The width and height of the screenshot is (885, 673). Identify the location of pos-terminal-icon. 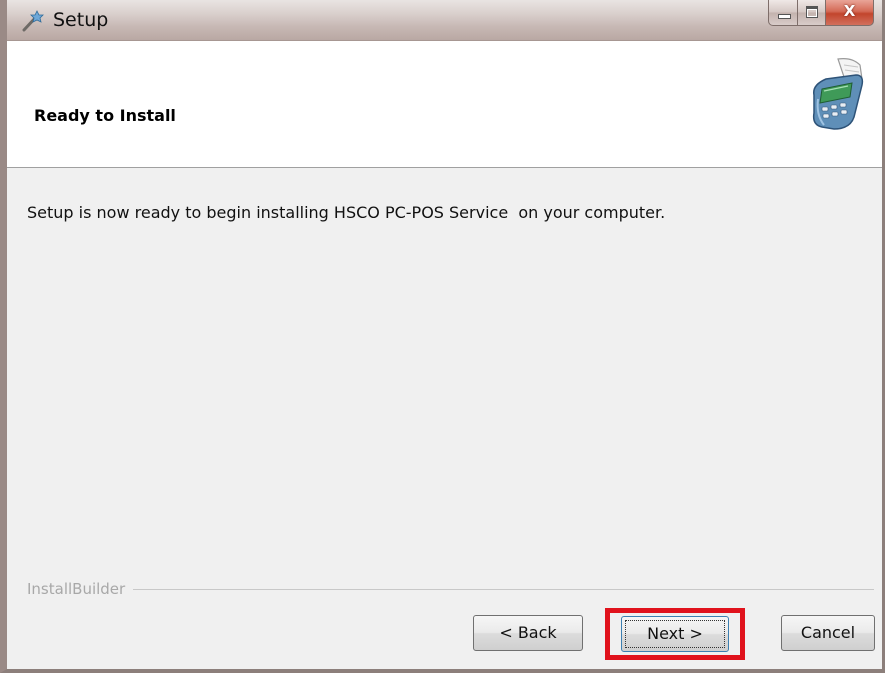
(836, 94).